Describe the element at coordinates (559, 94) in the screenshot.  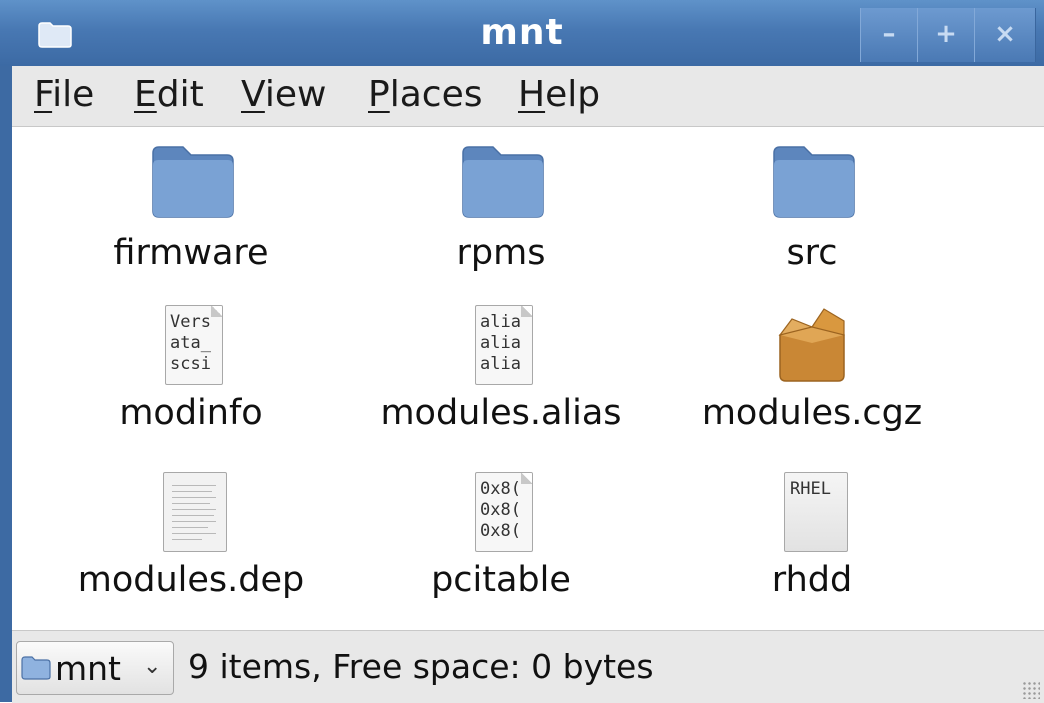
I see `menu-help: Help` at that location.